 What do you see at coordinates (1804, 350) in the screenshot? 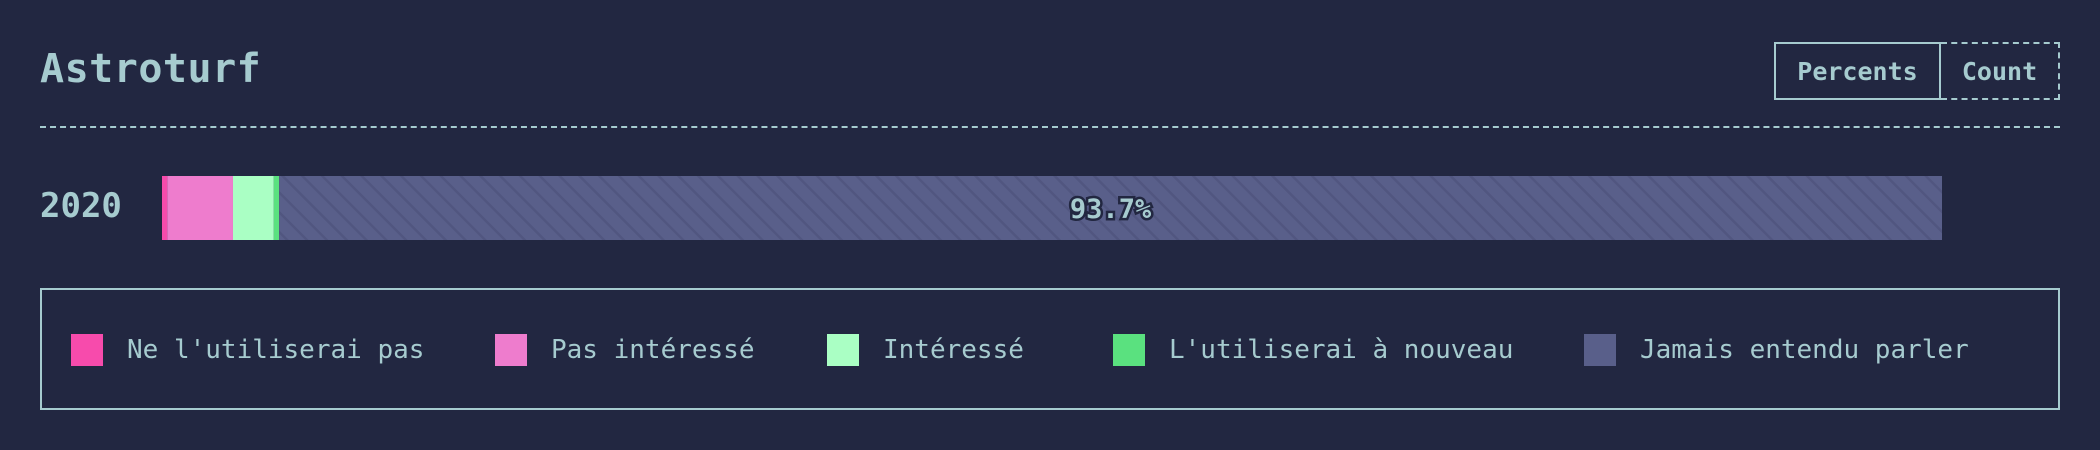
I see `legend-label: Jamais entendu parler` at bounding box center [1804, 350].